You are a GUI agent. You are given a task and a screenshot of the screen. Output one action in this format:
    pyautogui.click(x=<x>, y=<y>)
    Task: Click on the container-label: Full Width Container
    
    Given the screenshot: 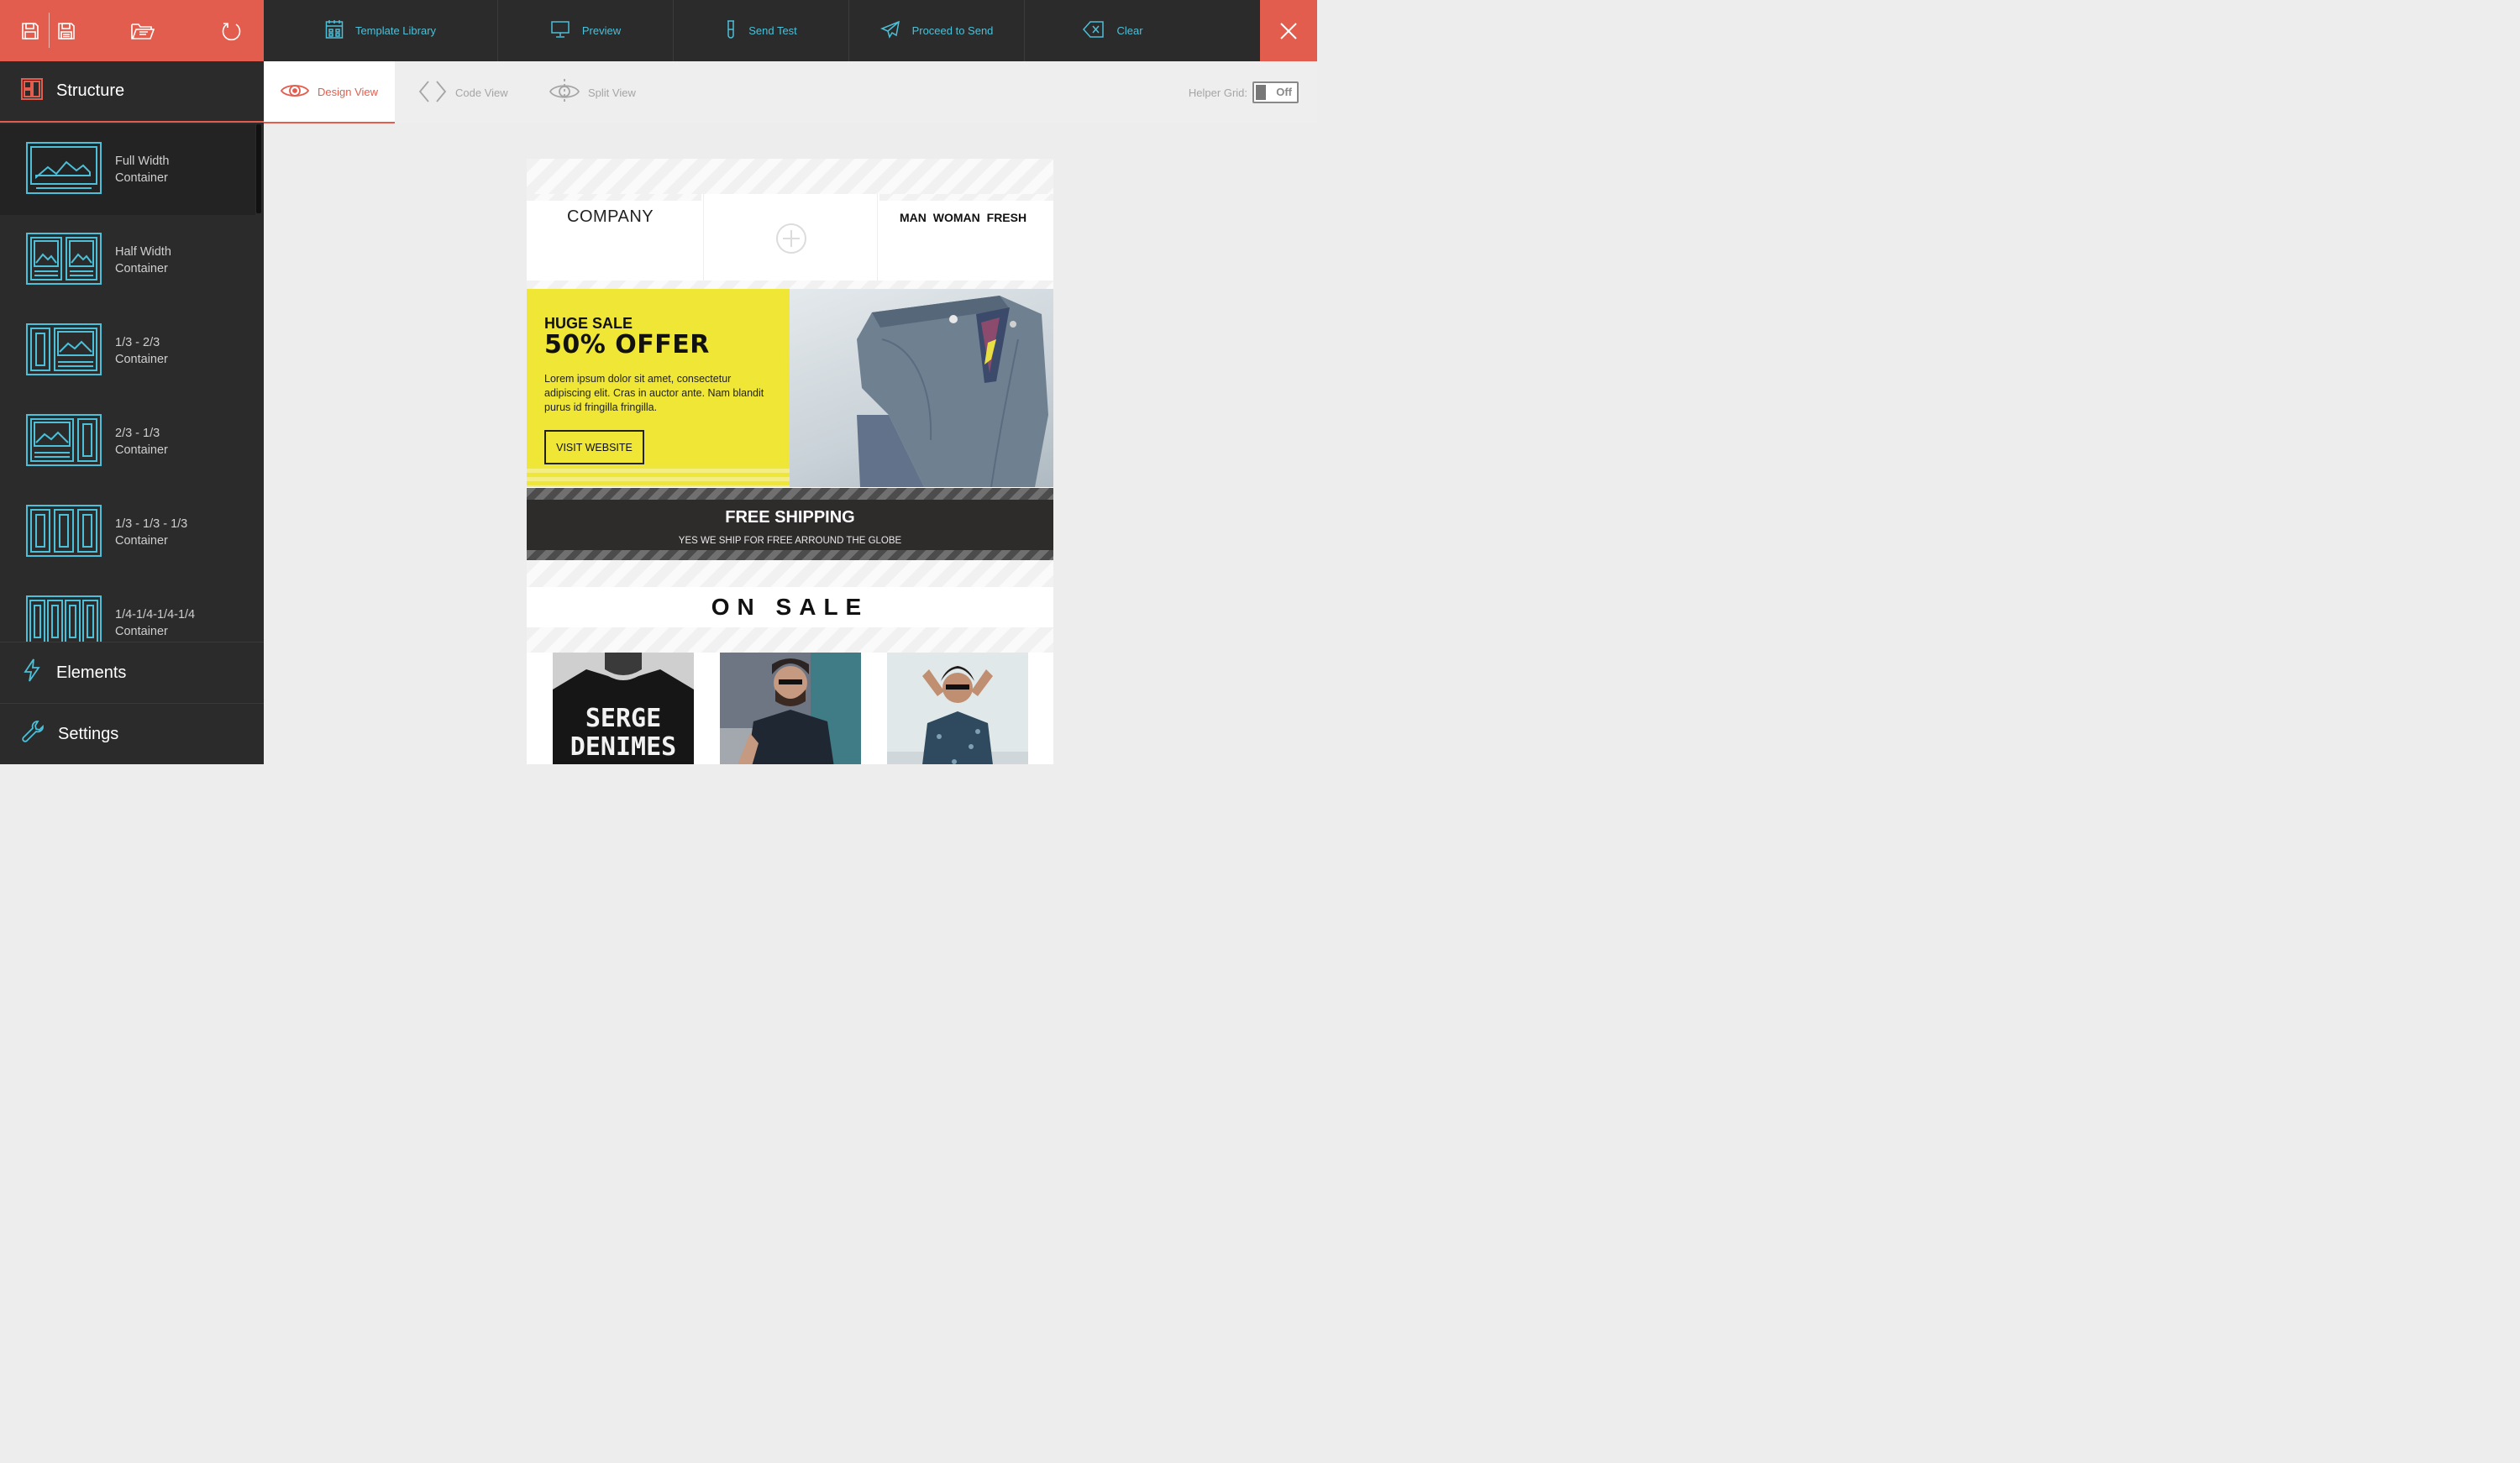 What is the action you would take?
    pyautogui.click(x=142, y=170)
    